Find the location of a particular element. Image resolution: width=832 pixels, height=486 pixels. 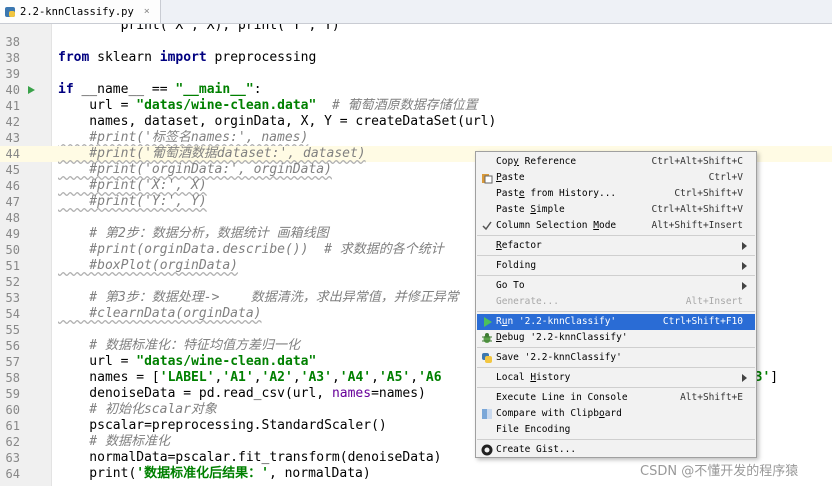

close-tab-icon: × is located at coordinates (147, 11).